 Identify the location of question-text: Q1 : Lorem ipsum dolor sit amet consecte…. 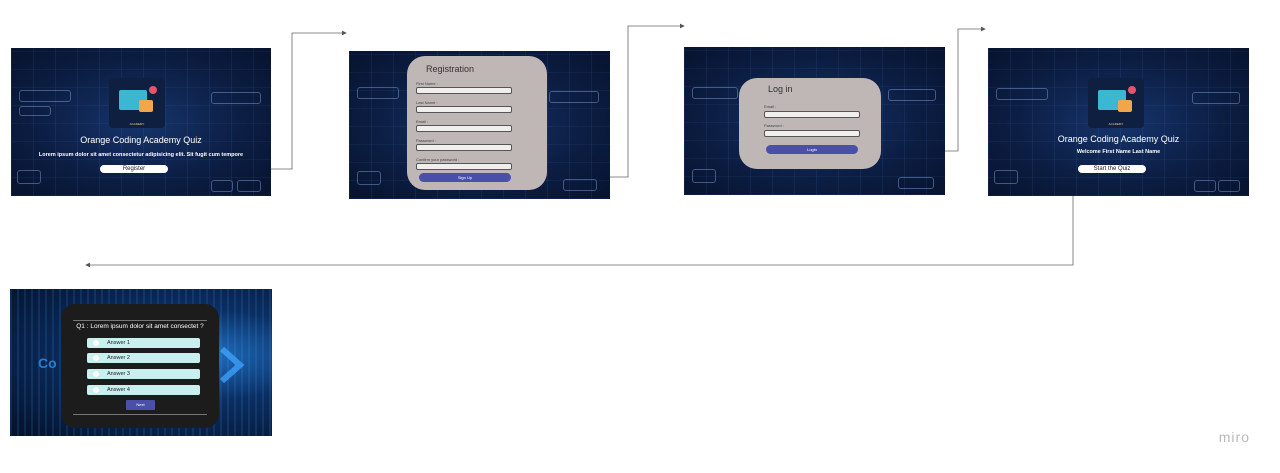
(140, 326).